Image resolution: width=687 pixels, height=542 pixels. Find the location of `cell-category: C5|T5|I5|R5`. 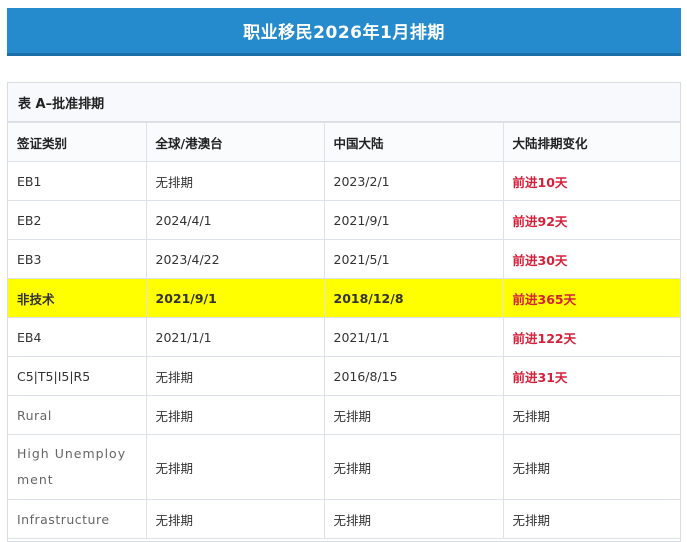

cell-category: C5|T5|I5|R5 is located at coordinates (77, 376).